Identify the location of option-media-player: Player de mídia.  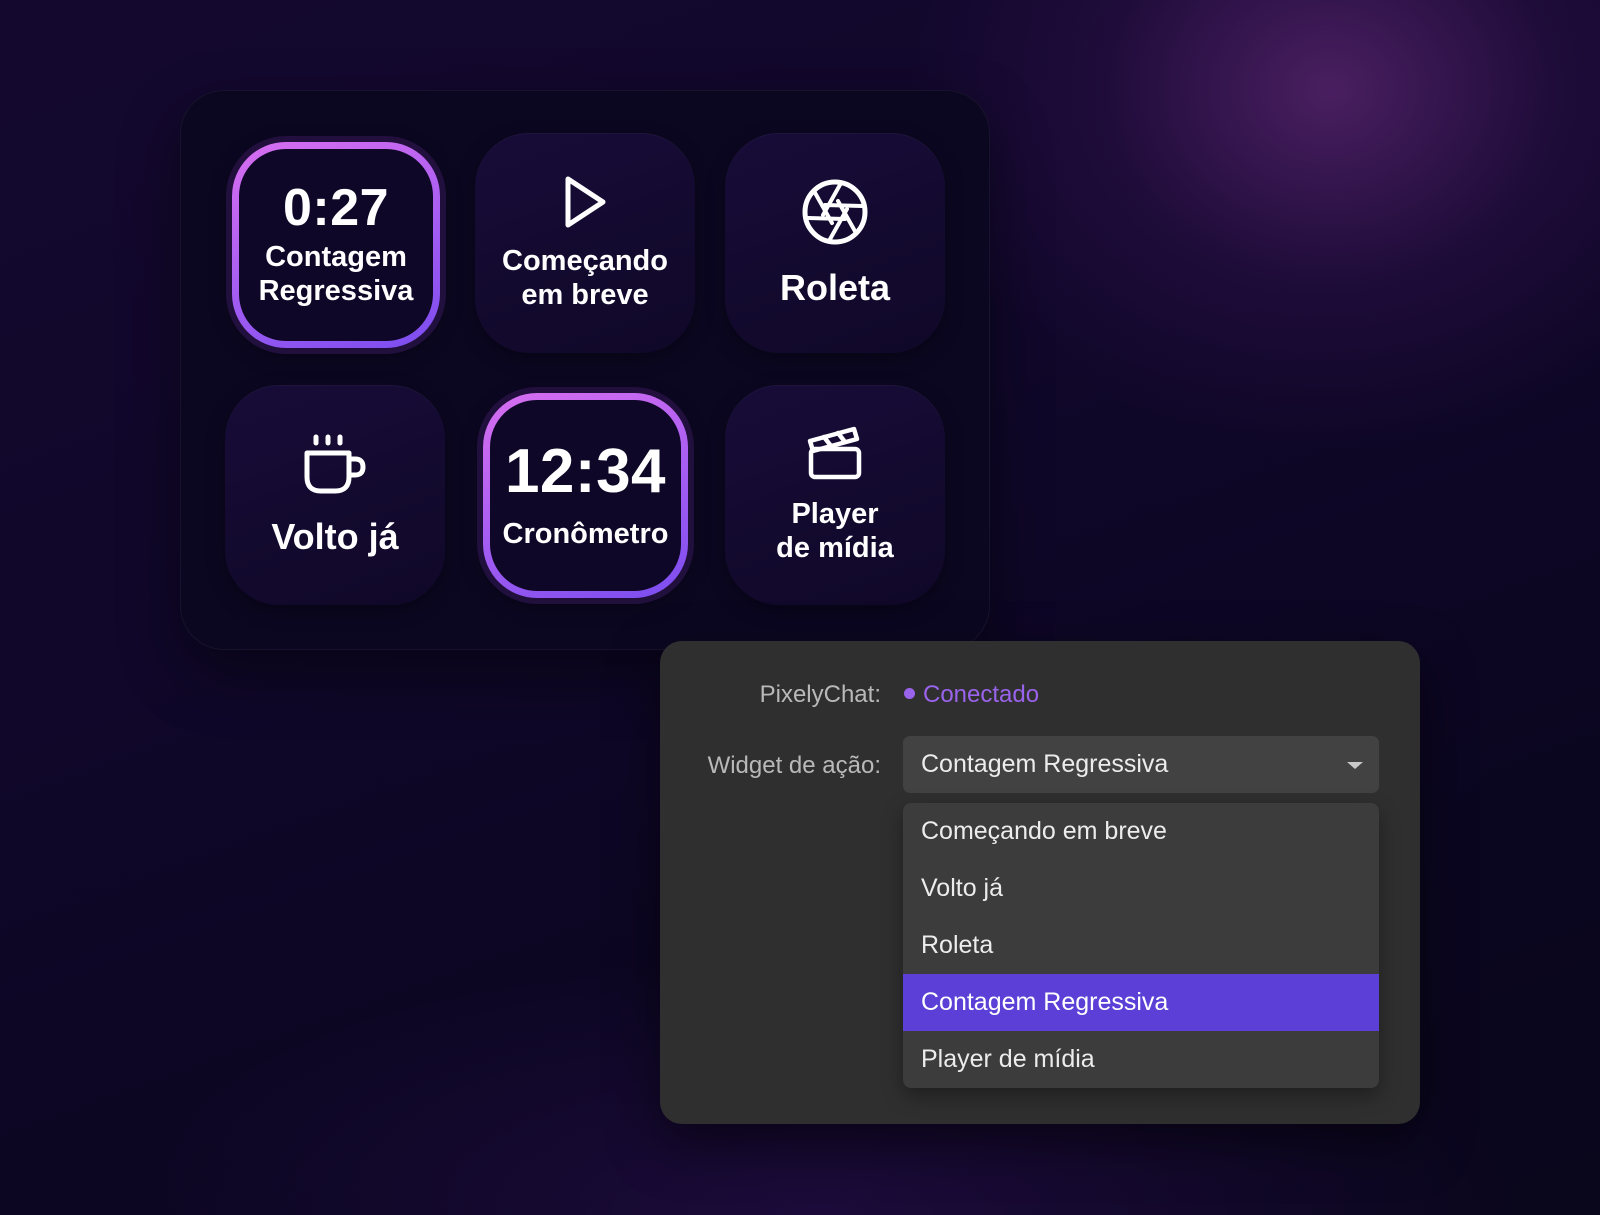
(1141, 1059).